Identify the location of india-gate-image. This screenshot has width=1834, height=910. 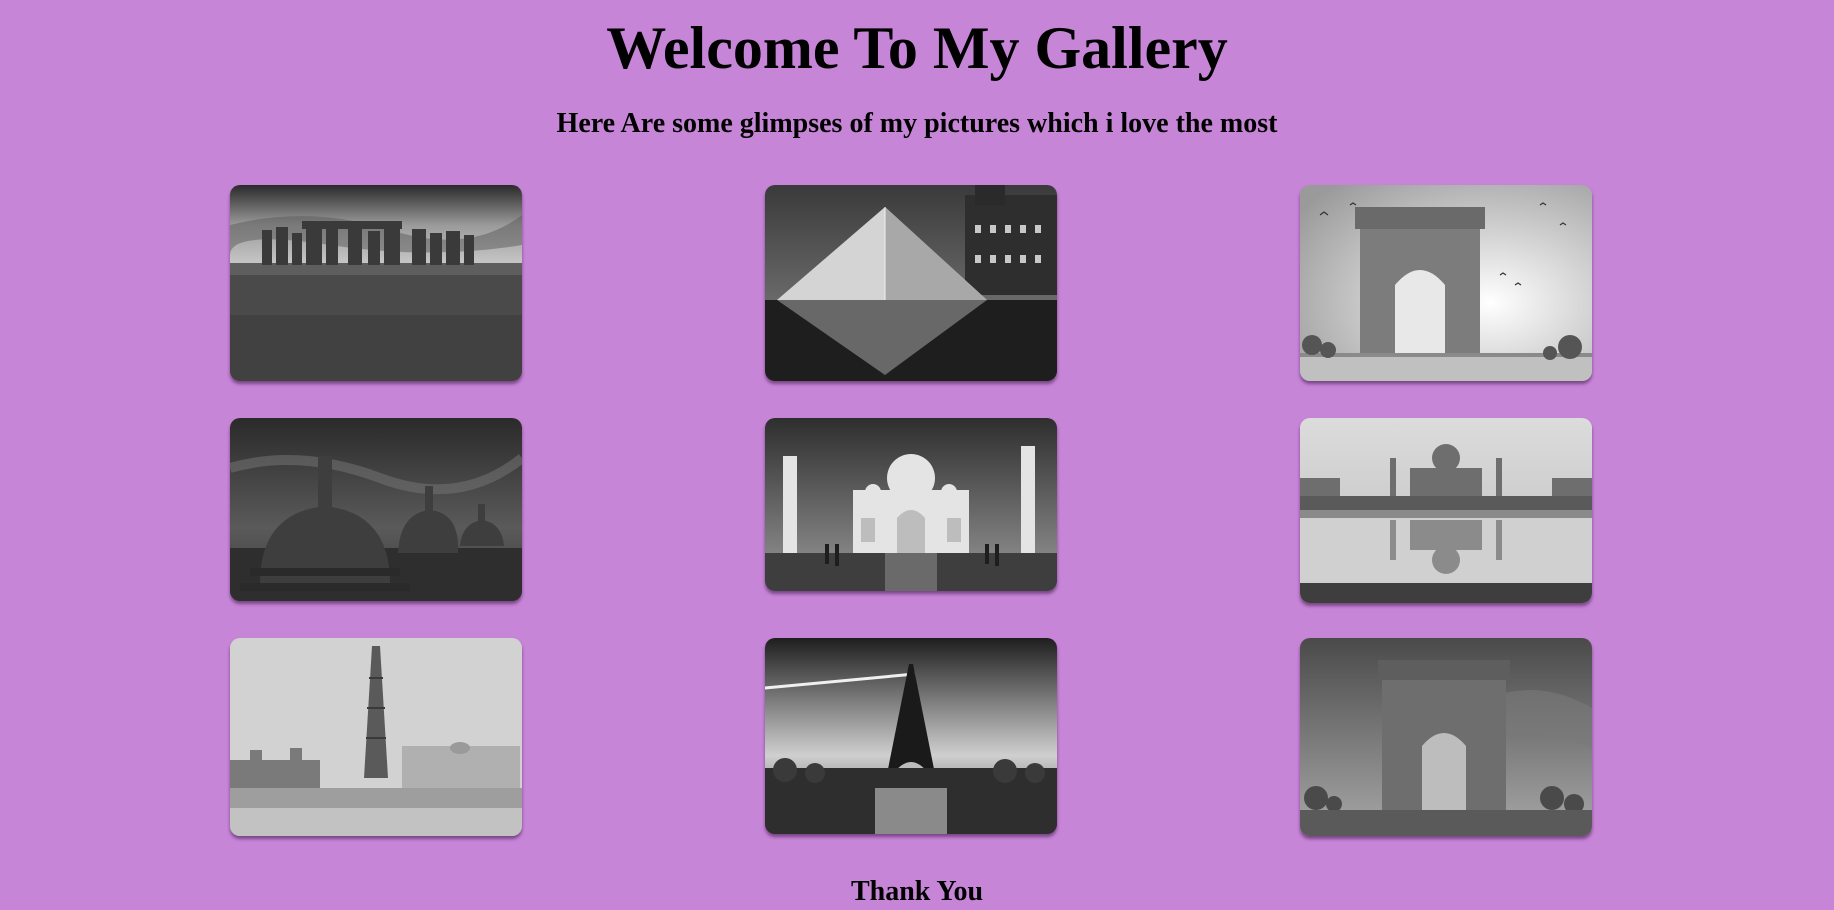
(1446, 283).